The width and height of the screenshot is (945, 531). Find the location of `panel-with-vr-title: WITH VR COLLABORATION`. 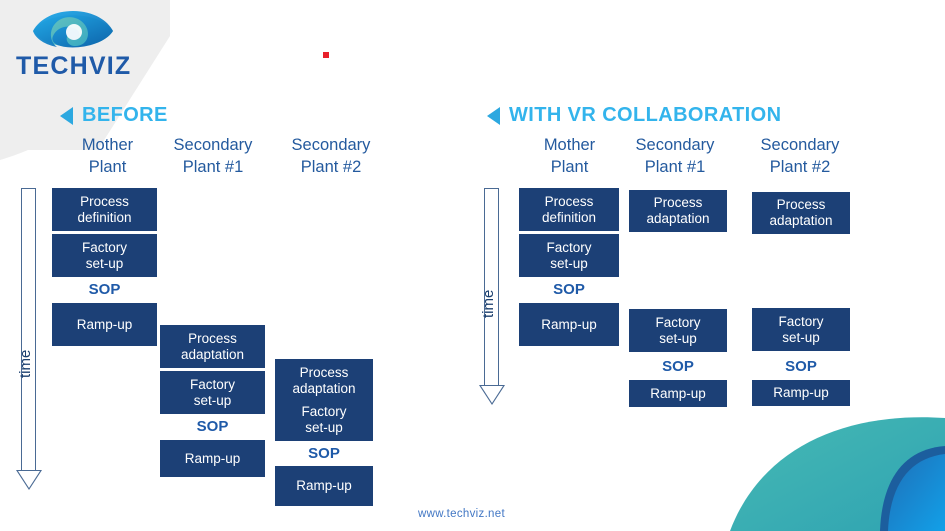

panel-with-vr-title: WITH VR COLLABORATION is located at coordinates (634, 115).